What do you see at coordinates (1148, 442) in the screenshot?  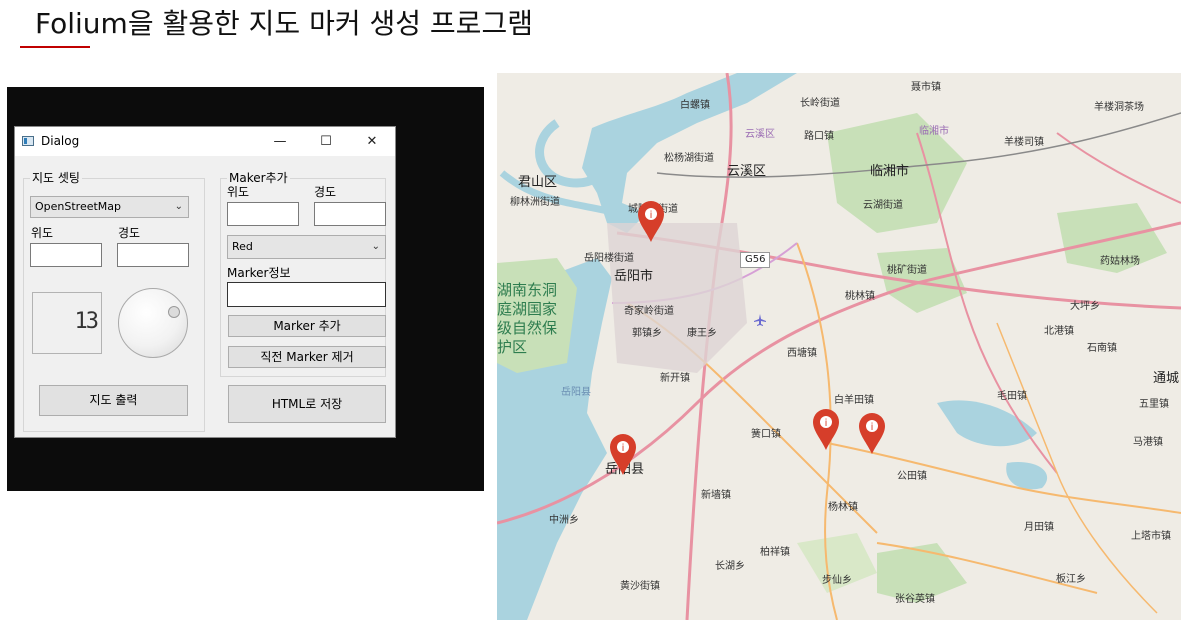 I see `map-label: 马港镇` at bounding box center [1148, 442].